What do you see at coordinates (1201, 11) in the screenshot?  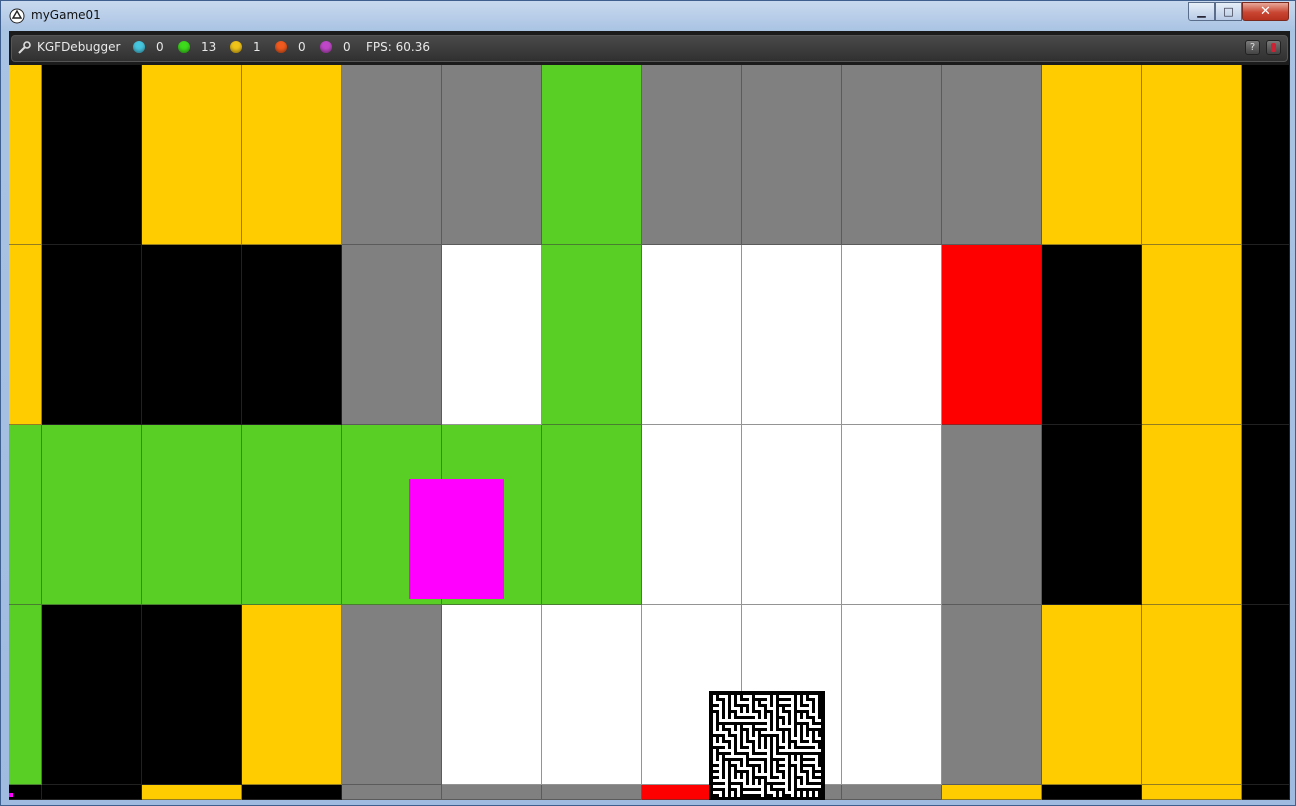 I see `minimize-button: ▁` at bounding box center [1201, 11].